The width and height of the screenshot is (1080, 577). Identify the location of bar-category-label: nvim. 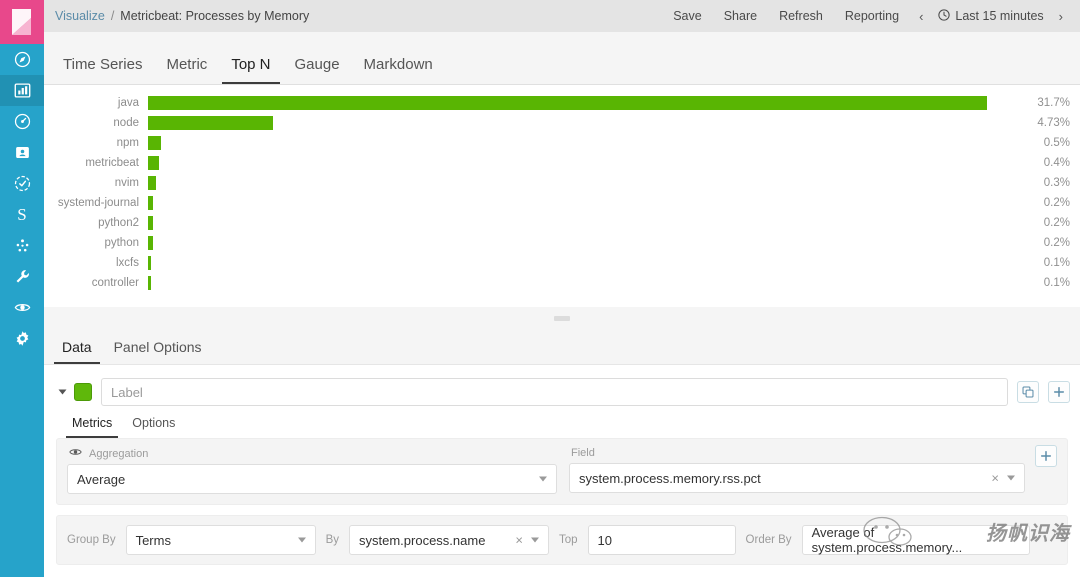
(126, 183).